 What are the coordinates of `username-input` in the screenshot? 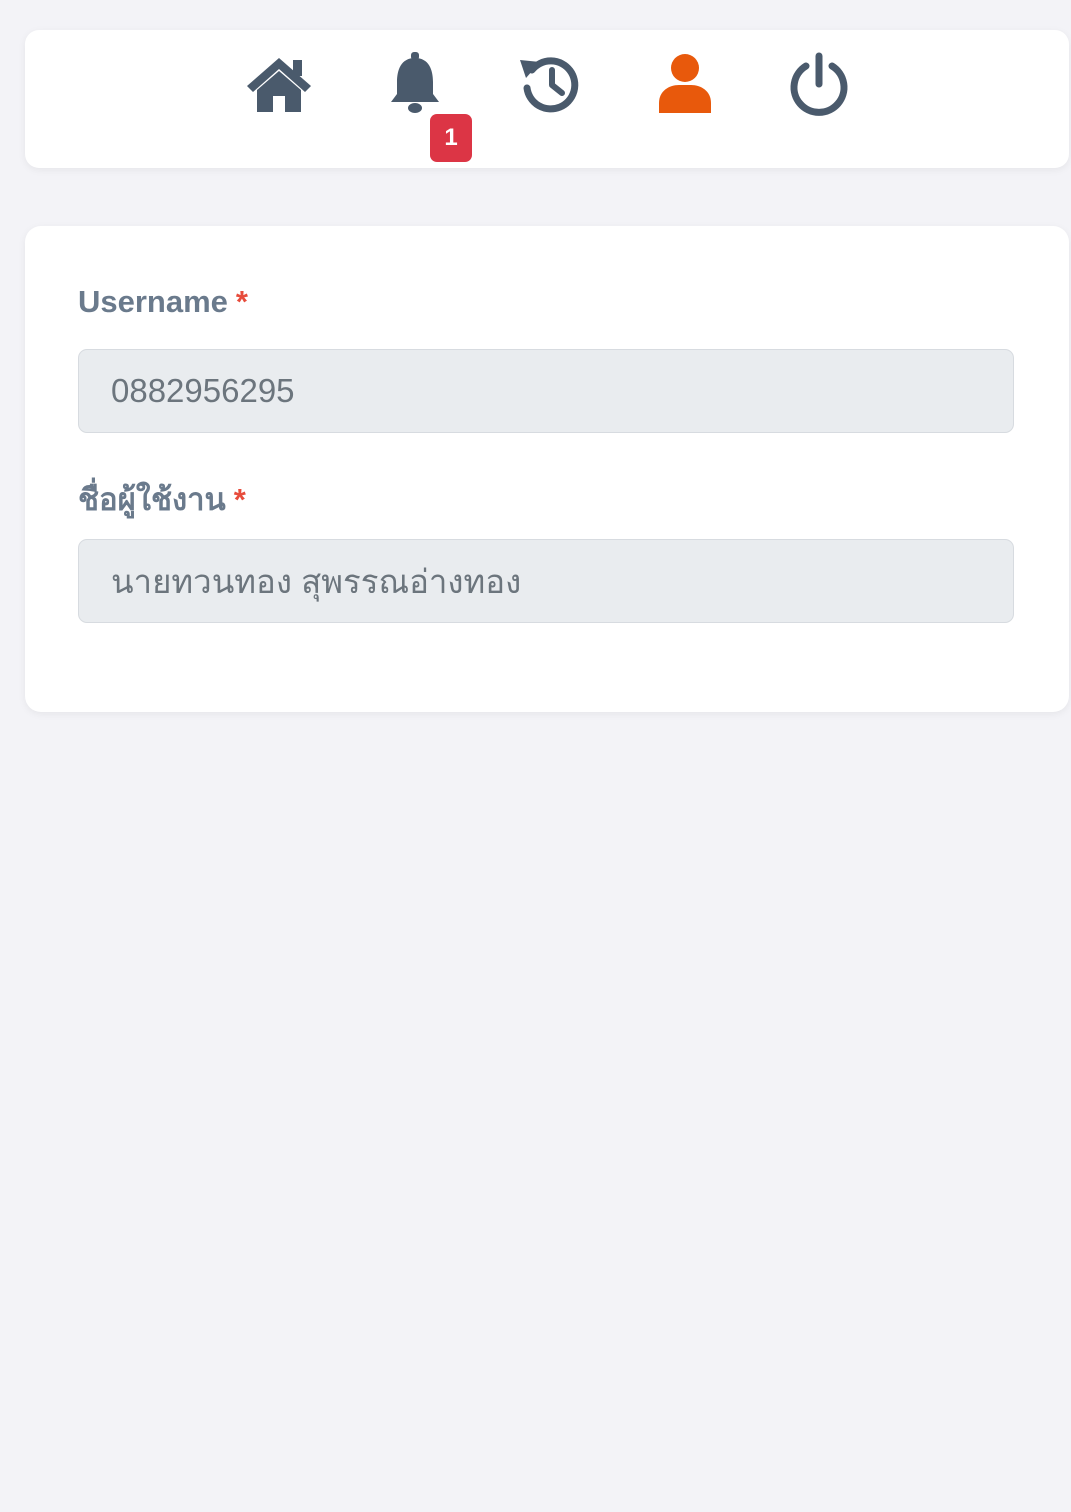 It's located at (546, 391).